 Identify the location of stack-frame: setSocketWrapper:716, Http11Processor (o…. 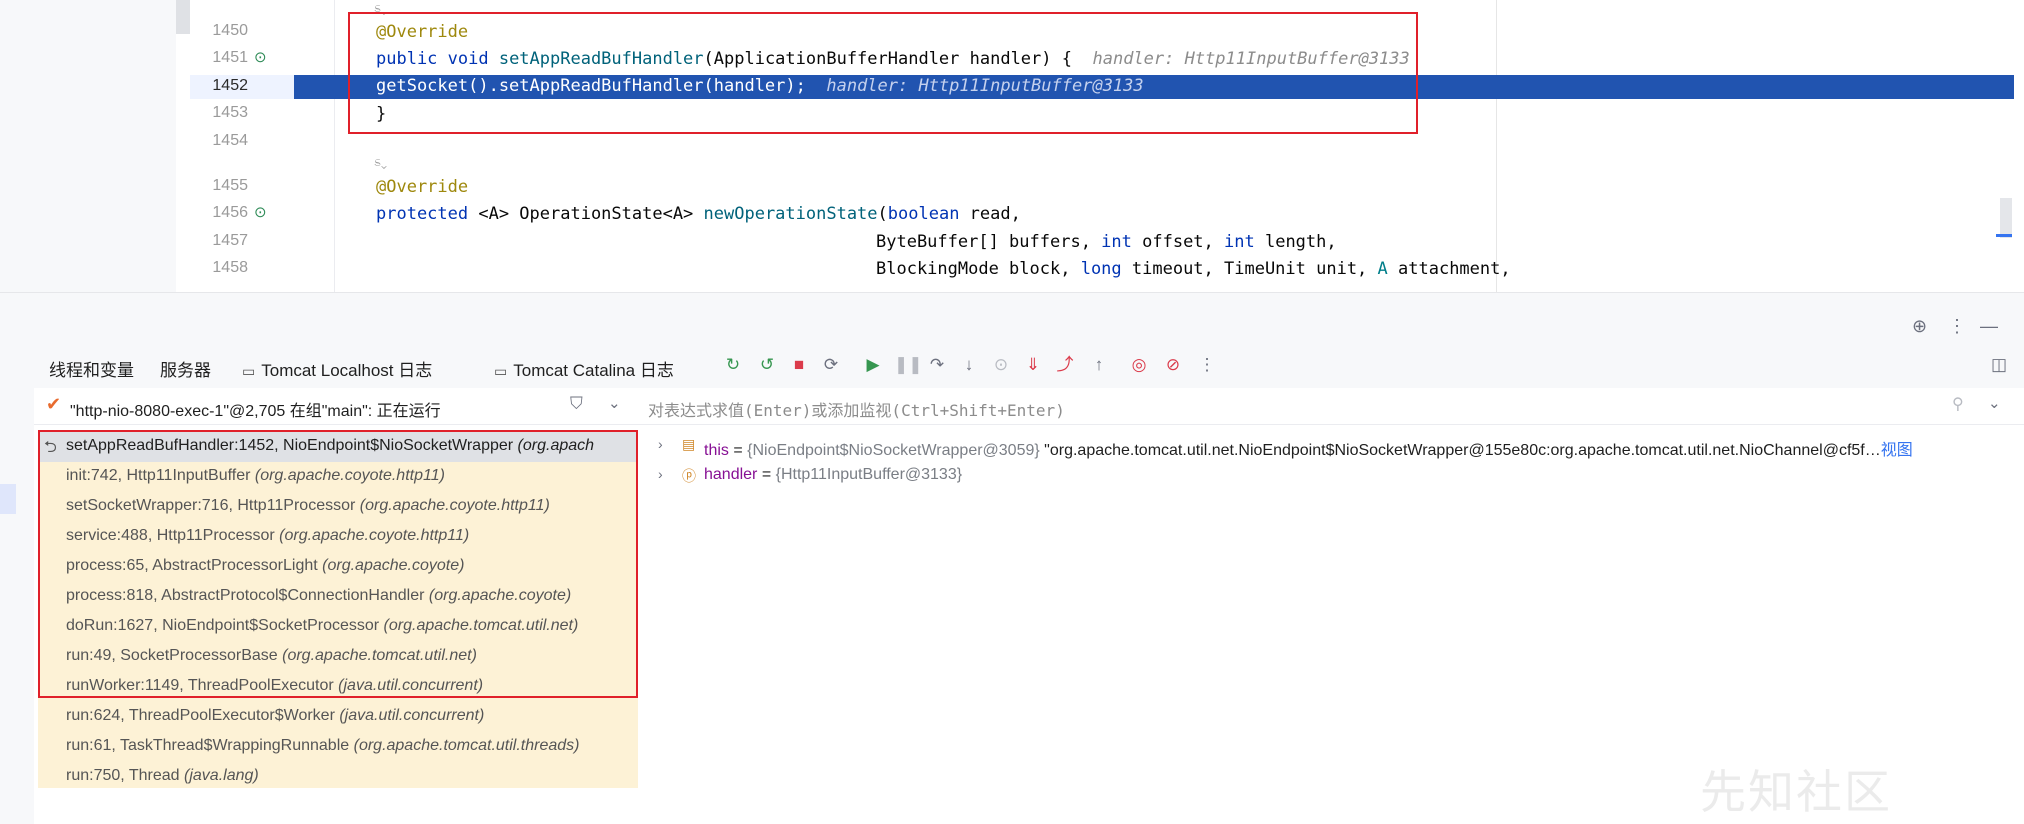
(338, 507).